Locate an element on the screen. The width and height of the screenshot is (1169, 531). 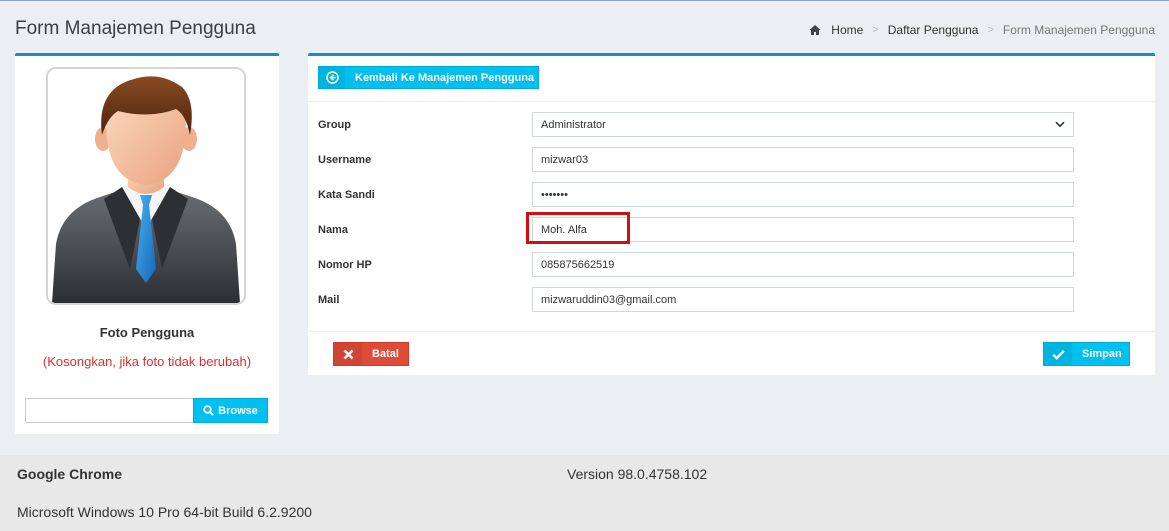
save-button-label: Simpan is located at coordinates (1102, 354).